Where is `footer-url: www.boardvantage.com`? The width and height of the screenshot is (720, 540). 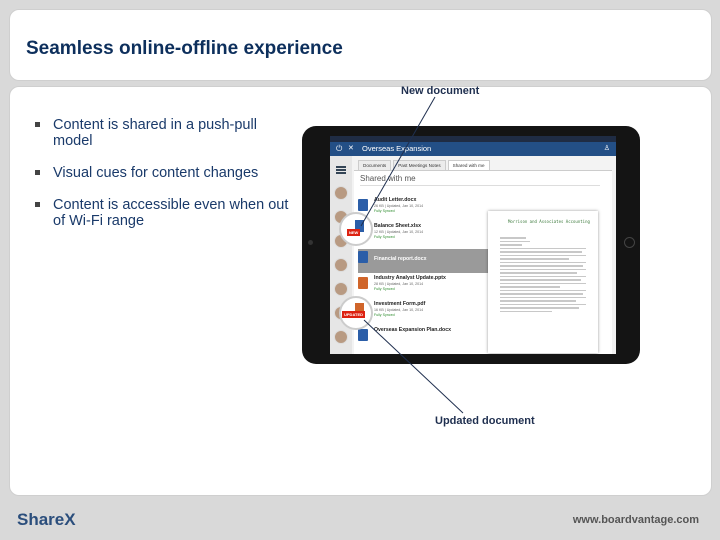 footer-url: www.boardvantage.com is located at coordinates (636, 520).